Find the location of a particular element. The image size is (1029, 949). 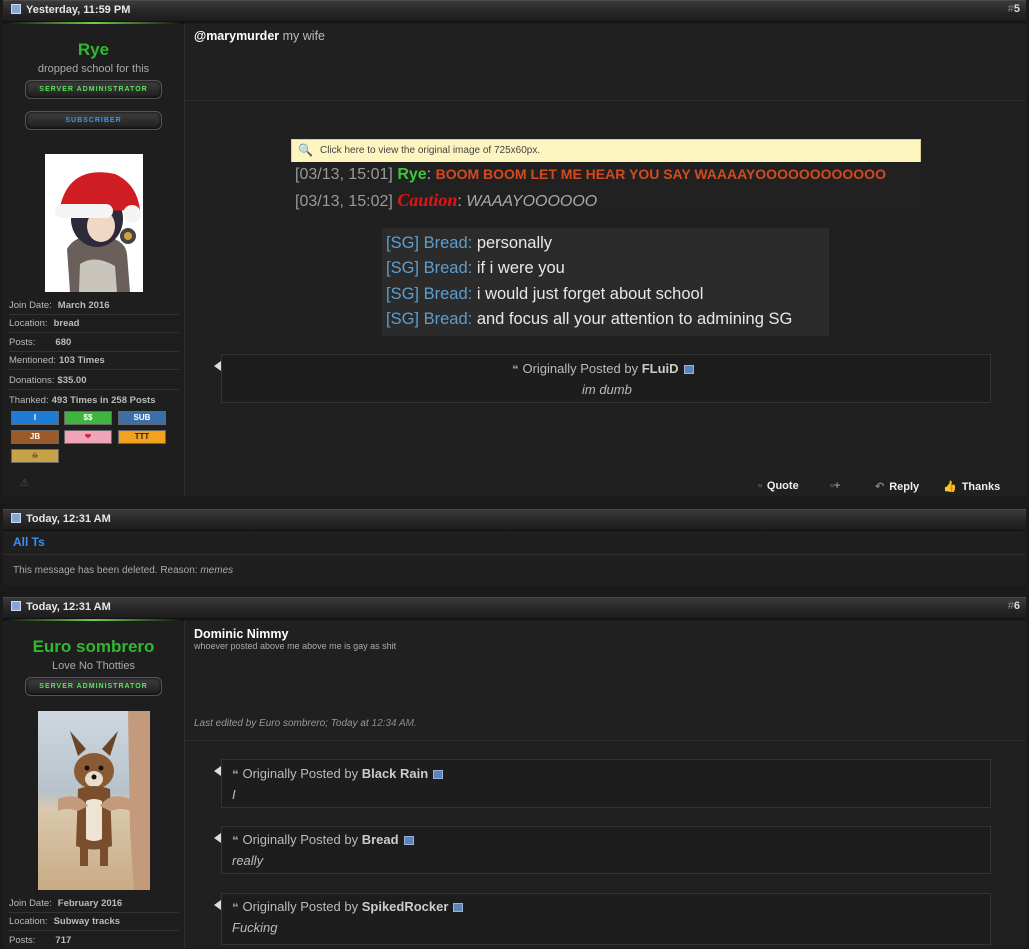

post-header-bar: Today, 12:31 AM #6 is located at coordinates (514, 608).